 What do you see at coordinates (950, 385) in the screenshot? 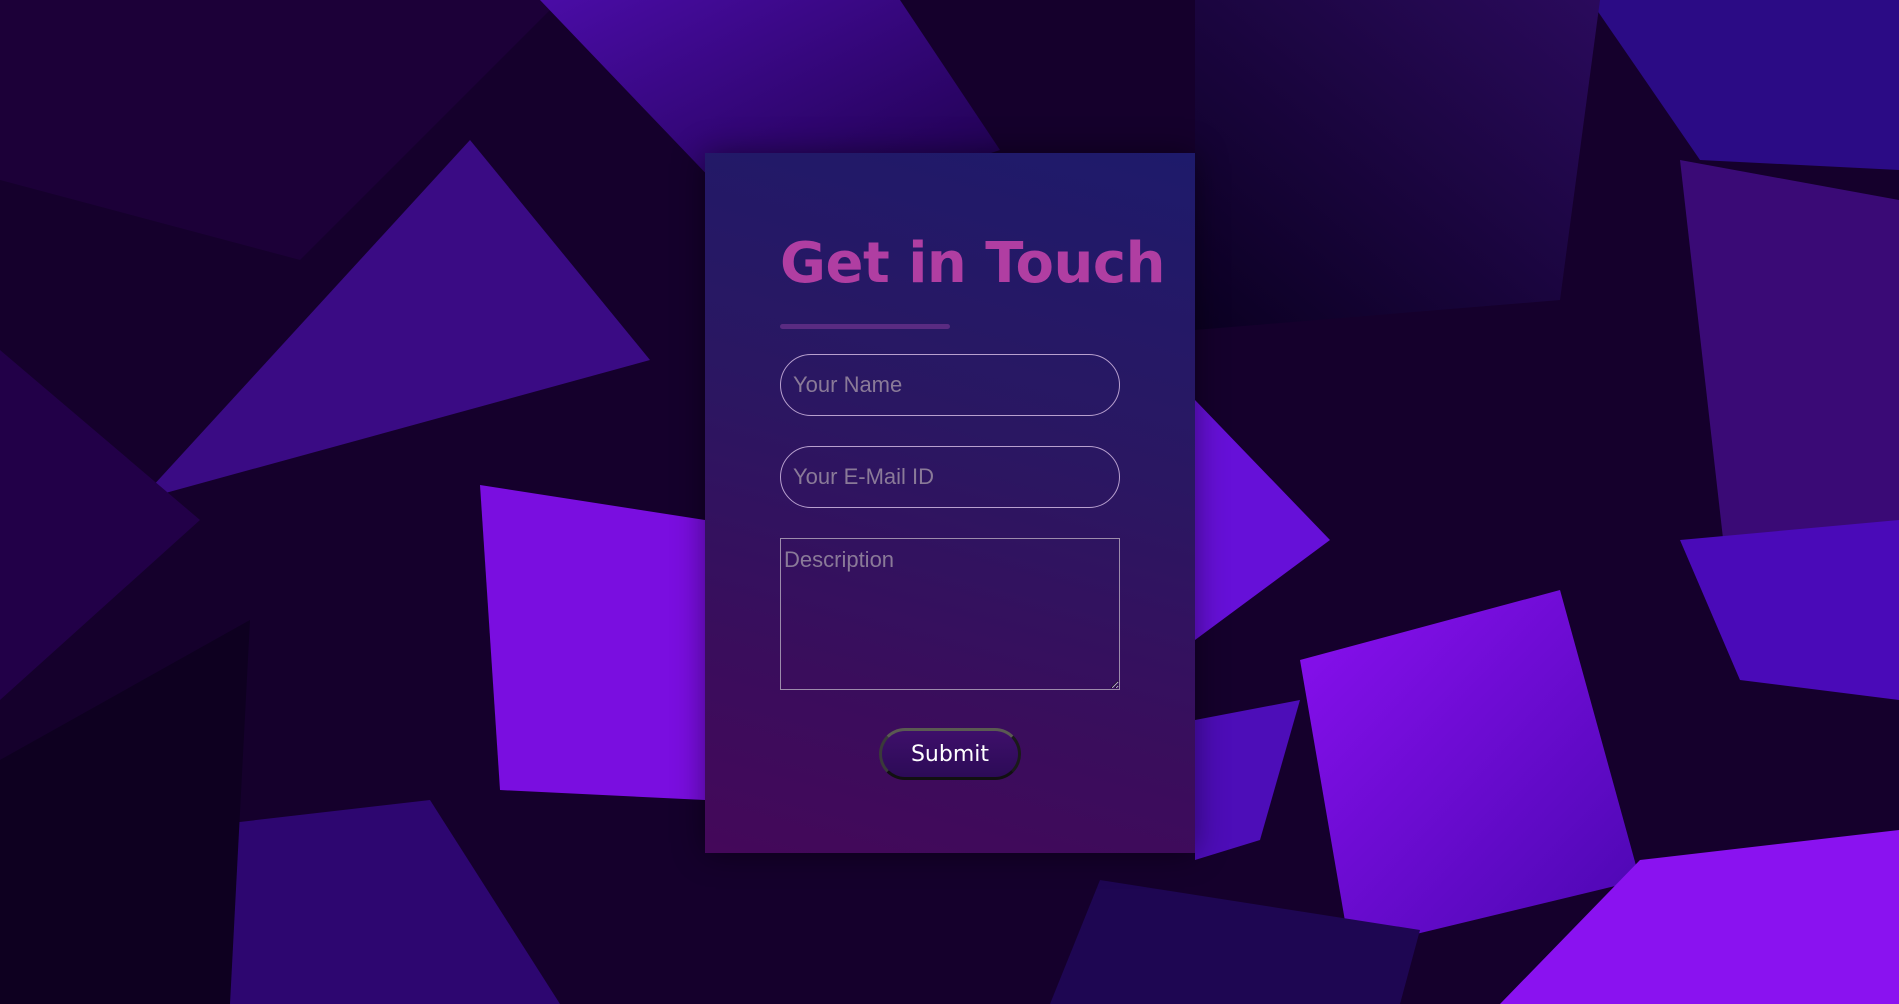
I see `name-input` at bounding box center [950, 385].